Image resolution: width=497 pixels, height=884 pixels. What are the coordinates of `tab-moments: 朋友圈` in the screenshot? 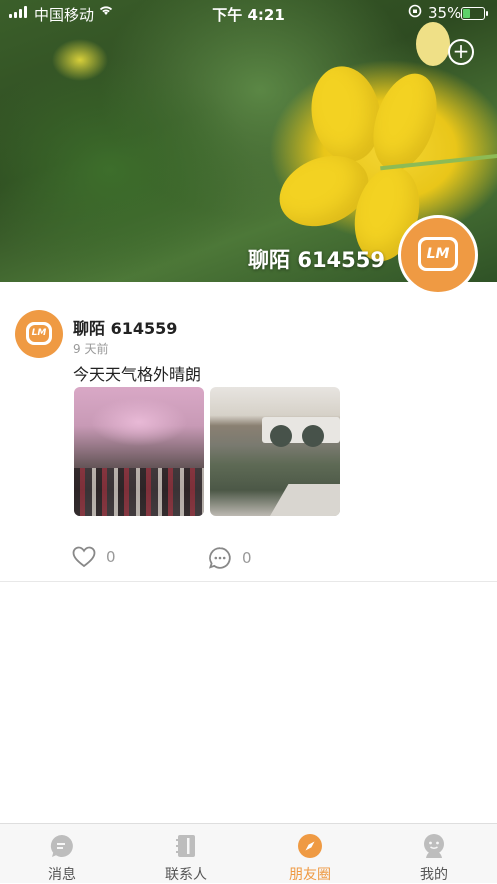 It's located at (310, 854).